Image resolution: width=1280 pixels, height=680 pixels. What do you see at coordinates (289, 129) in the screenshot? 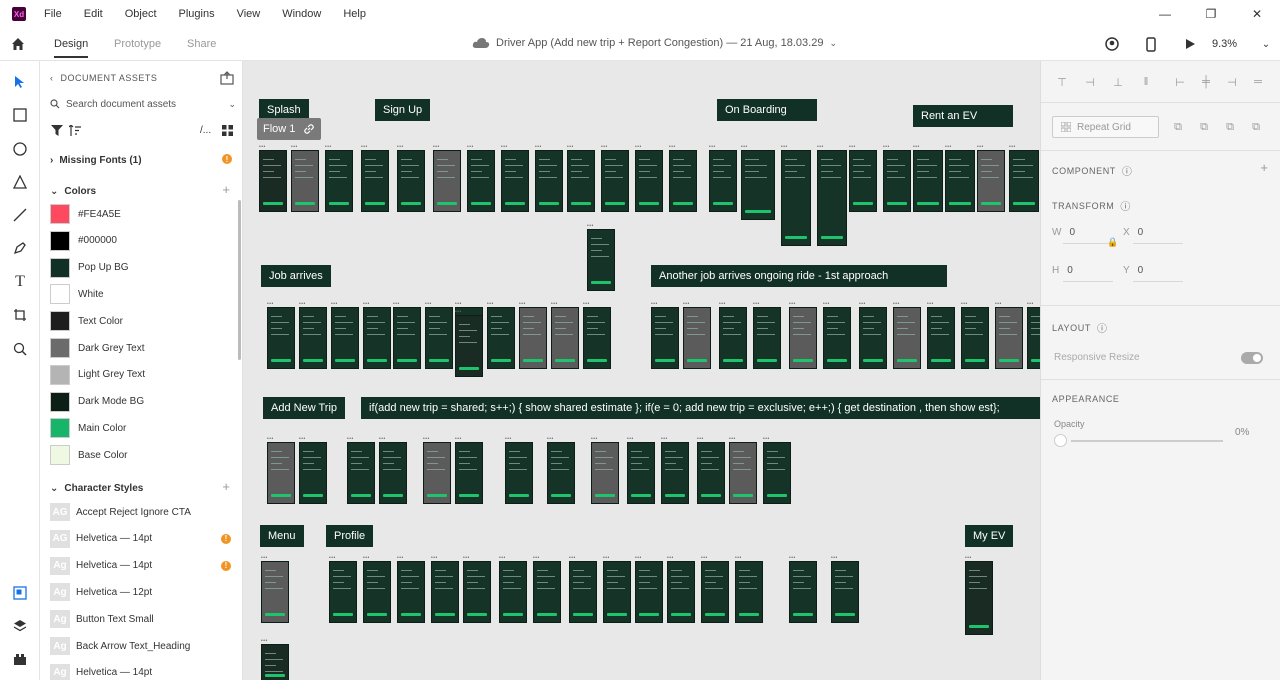
I see `flow-start-chip: Flow 1` at bounding box center [289, 129].